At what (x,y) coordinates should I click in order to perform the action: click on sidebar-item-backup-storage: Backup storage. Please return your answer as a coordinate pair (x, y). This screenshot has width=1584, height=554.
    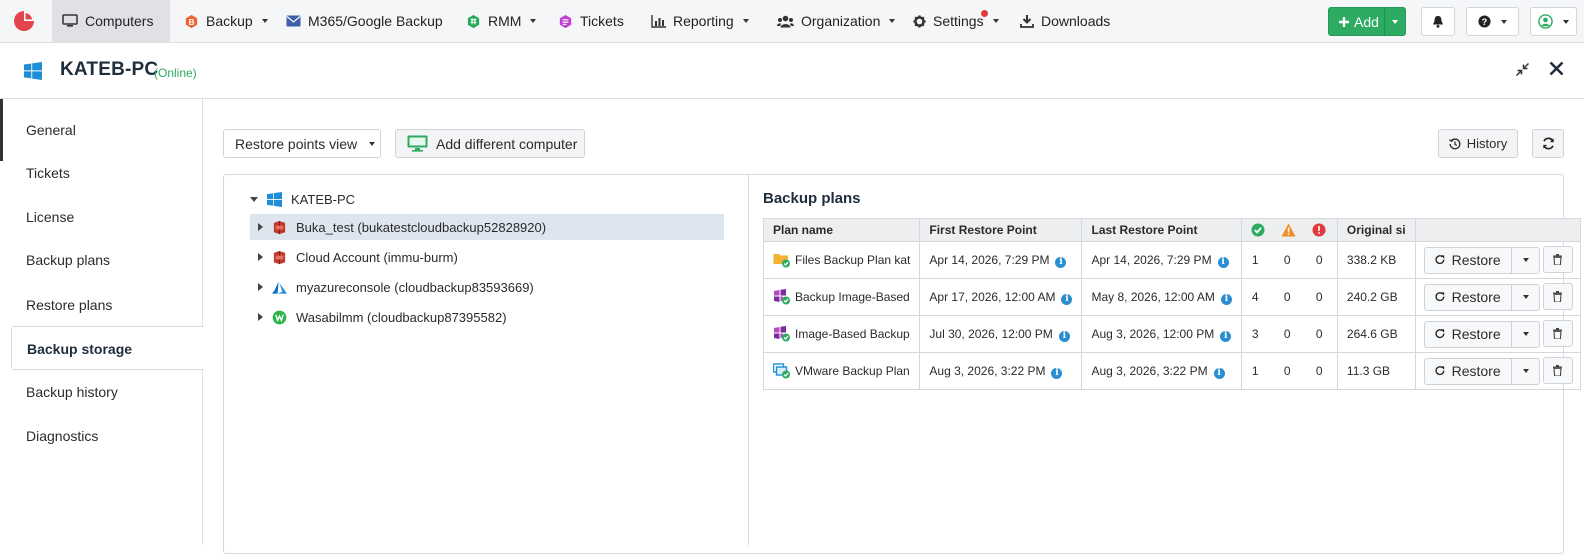
    Looking at the image, I should click on (107, 348).